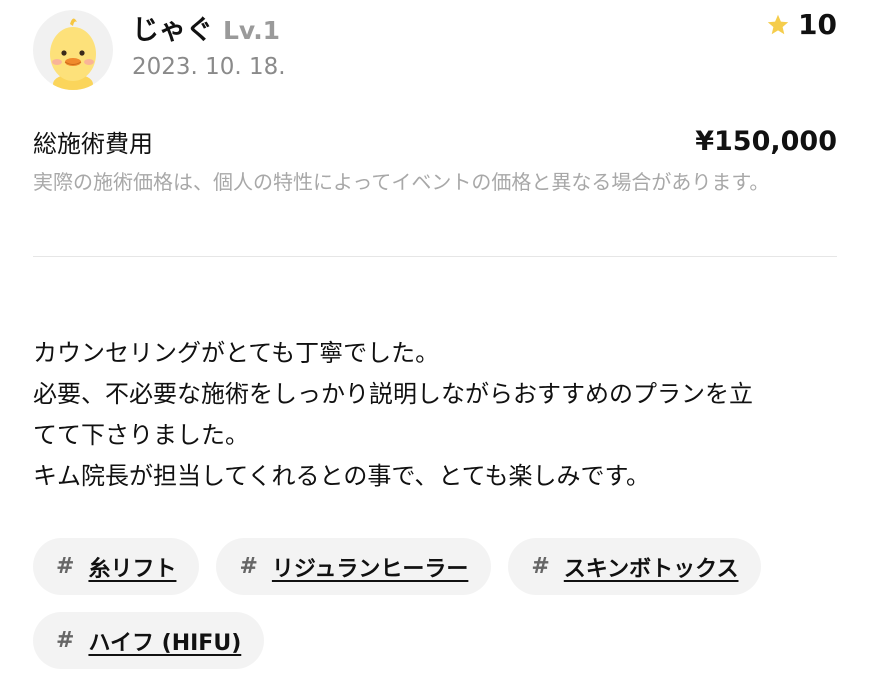  I want to click on chick-avatar-icon, so click(73, 54).